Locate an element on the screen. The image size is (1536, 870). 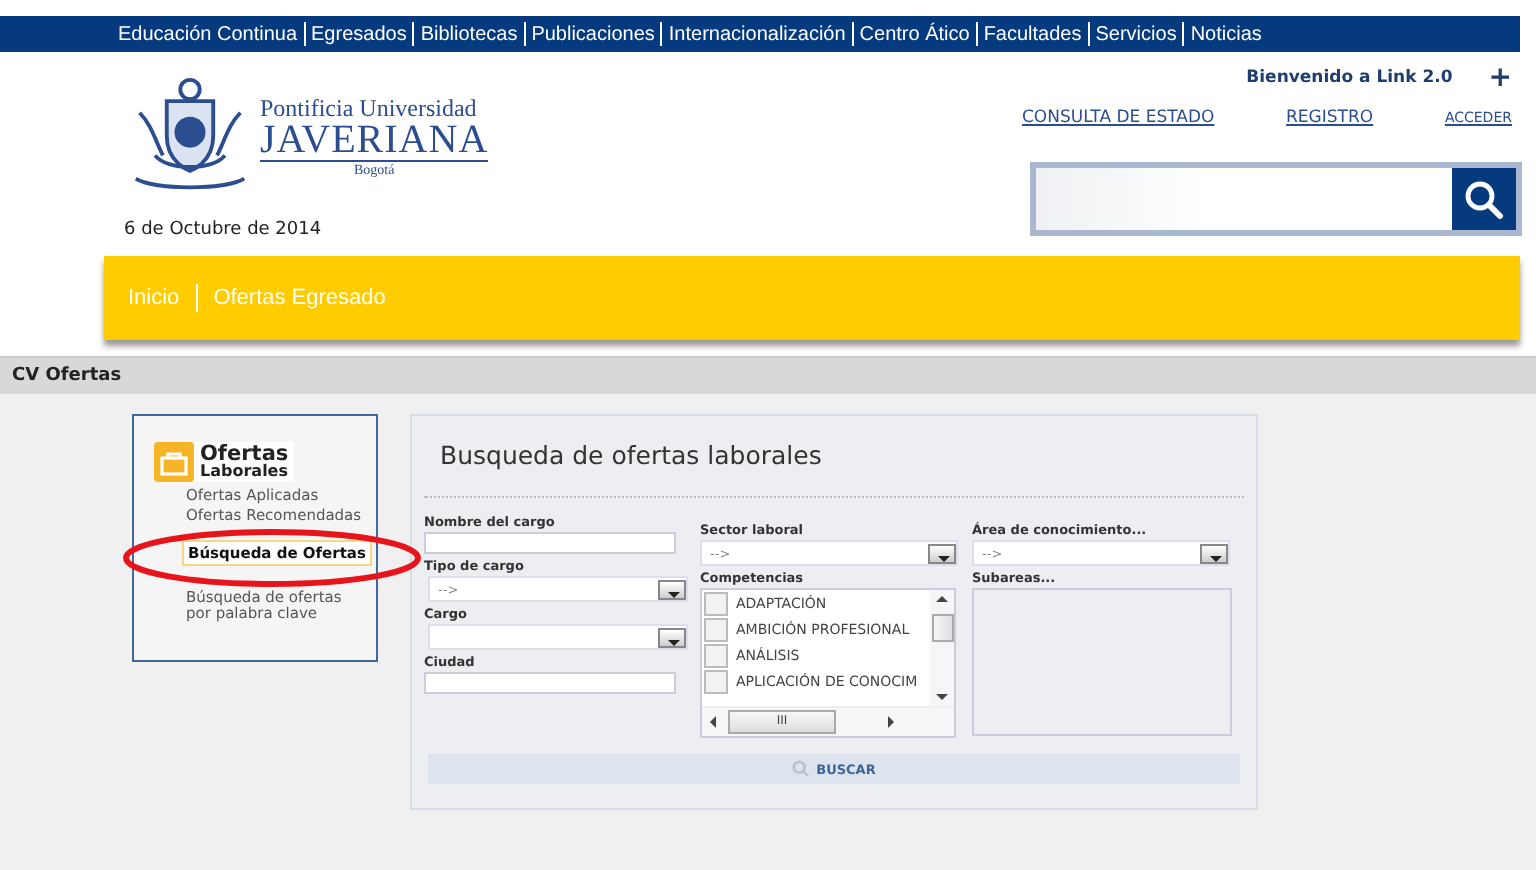
search-icon is located at coordinates (1484, 199).